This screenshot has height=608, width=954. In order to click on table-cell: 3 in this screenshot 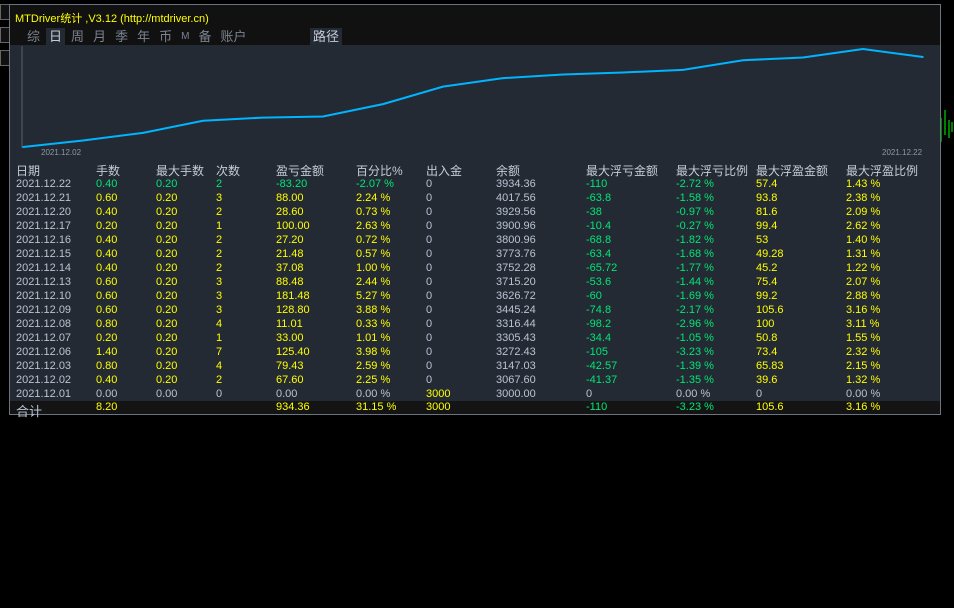, I will do `click(219, 296)`.